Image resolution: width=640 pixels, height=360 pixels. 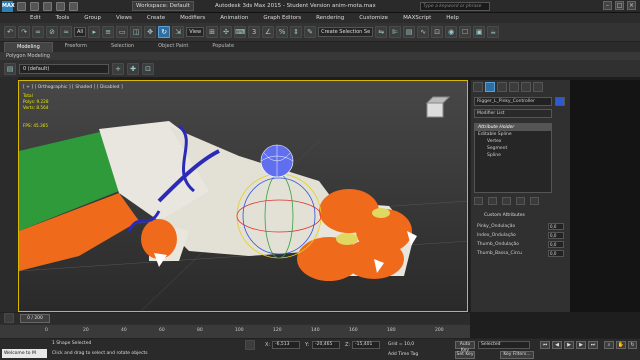 What do you see at coordinates (557, 345) in the screenshot?
I see `previous-frame-icon: ◀` at bounding box center [557, 345].